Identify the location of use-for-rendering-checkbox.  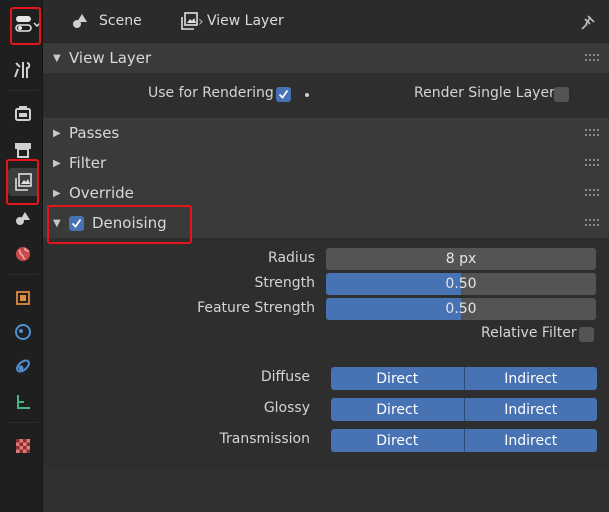
(283, 94).